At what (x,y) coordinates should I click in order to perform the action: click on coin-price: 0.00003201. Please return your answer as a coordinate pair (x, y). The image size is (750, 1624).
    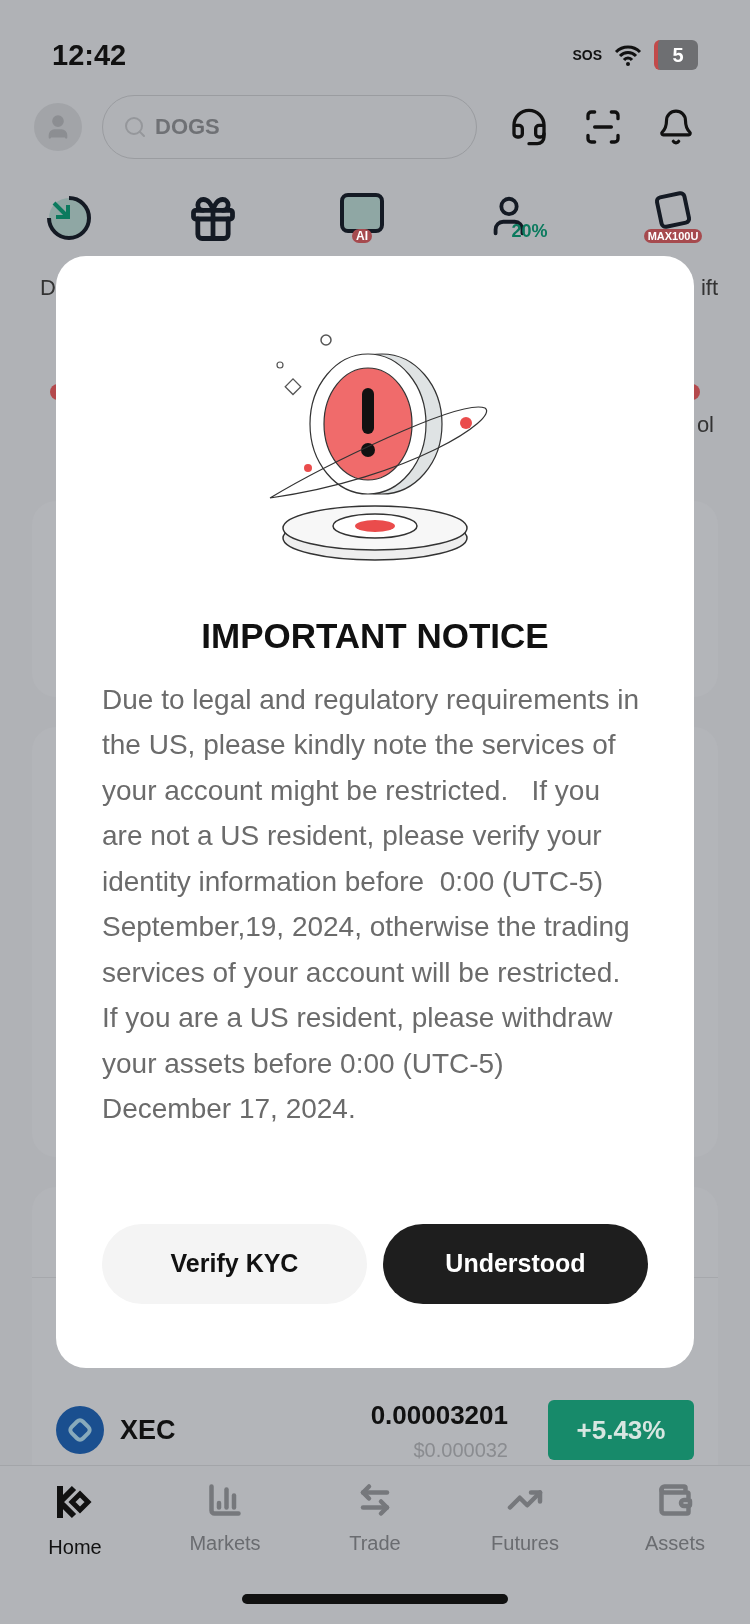
    Looking at the image, I should click on (439, 1415).